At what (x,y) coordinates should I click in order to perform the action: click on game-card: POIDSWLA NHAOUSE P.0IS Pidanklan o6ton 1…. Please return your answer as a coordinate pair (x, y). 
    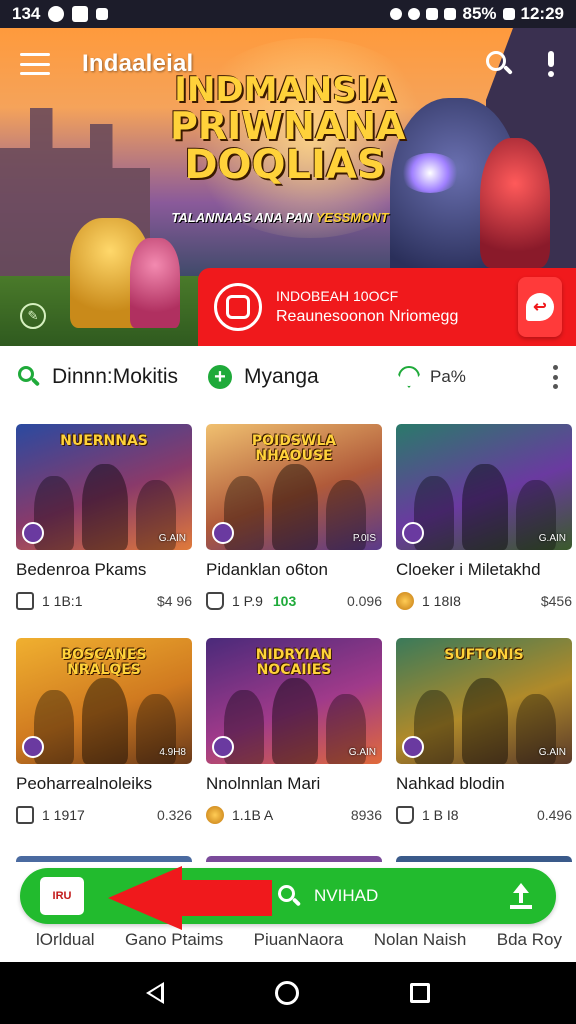
    Looking at the image, I should click on (294, 517).